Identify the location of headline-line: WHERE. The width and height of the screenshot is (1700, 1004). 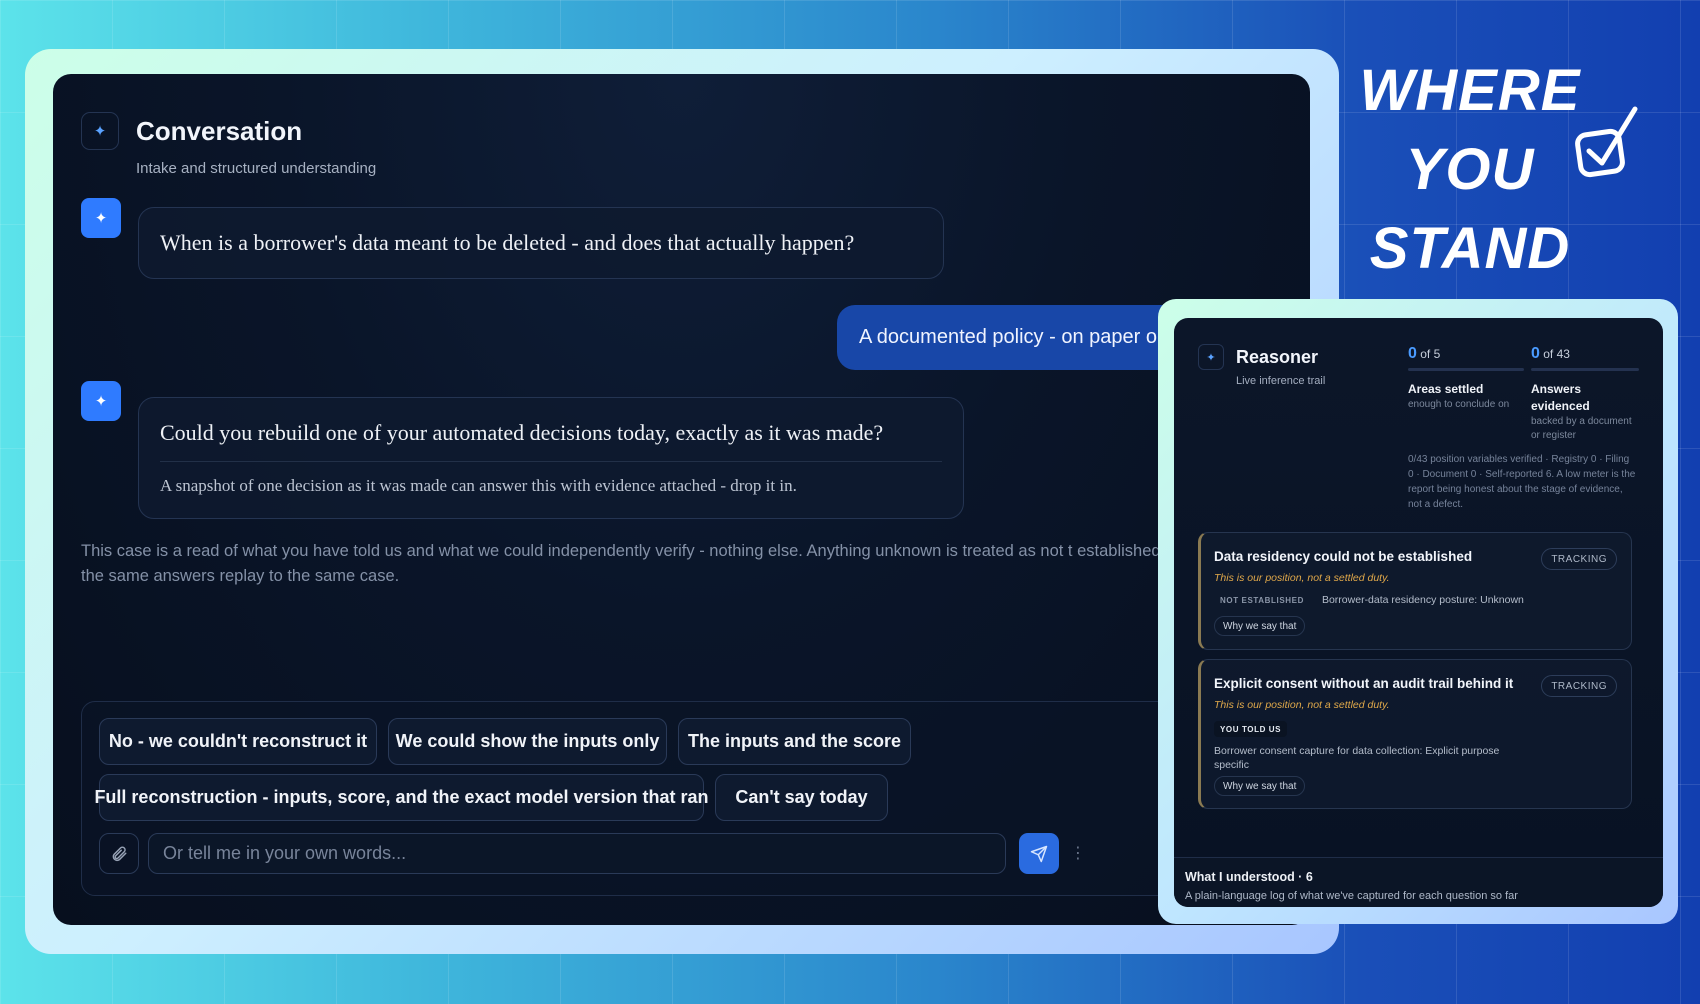
(1470, 90).